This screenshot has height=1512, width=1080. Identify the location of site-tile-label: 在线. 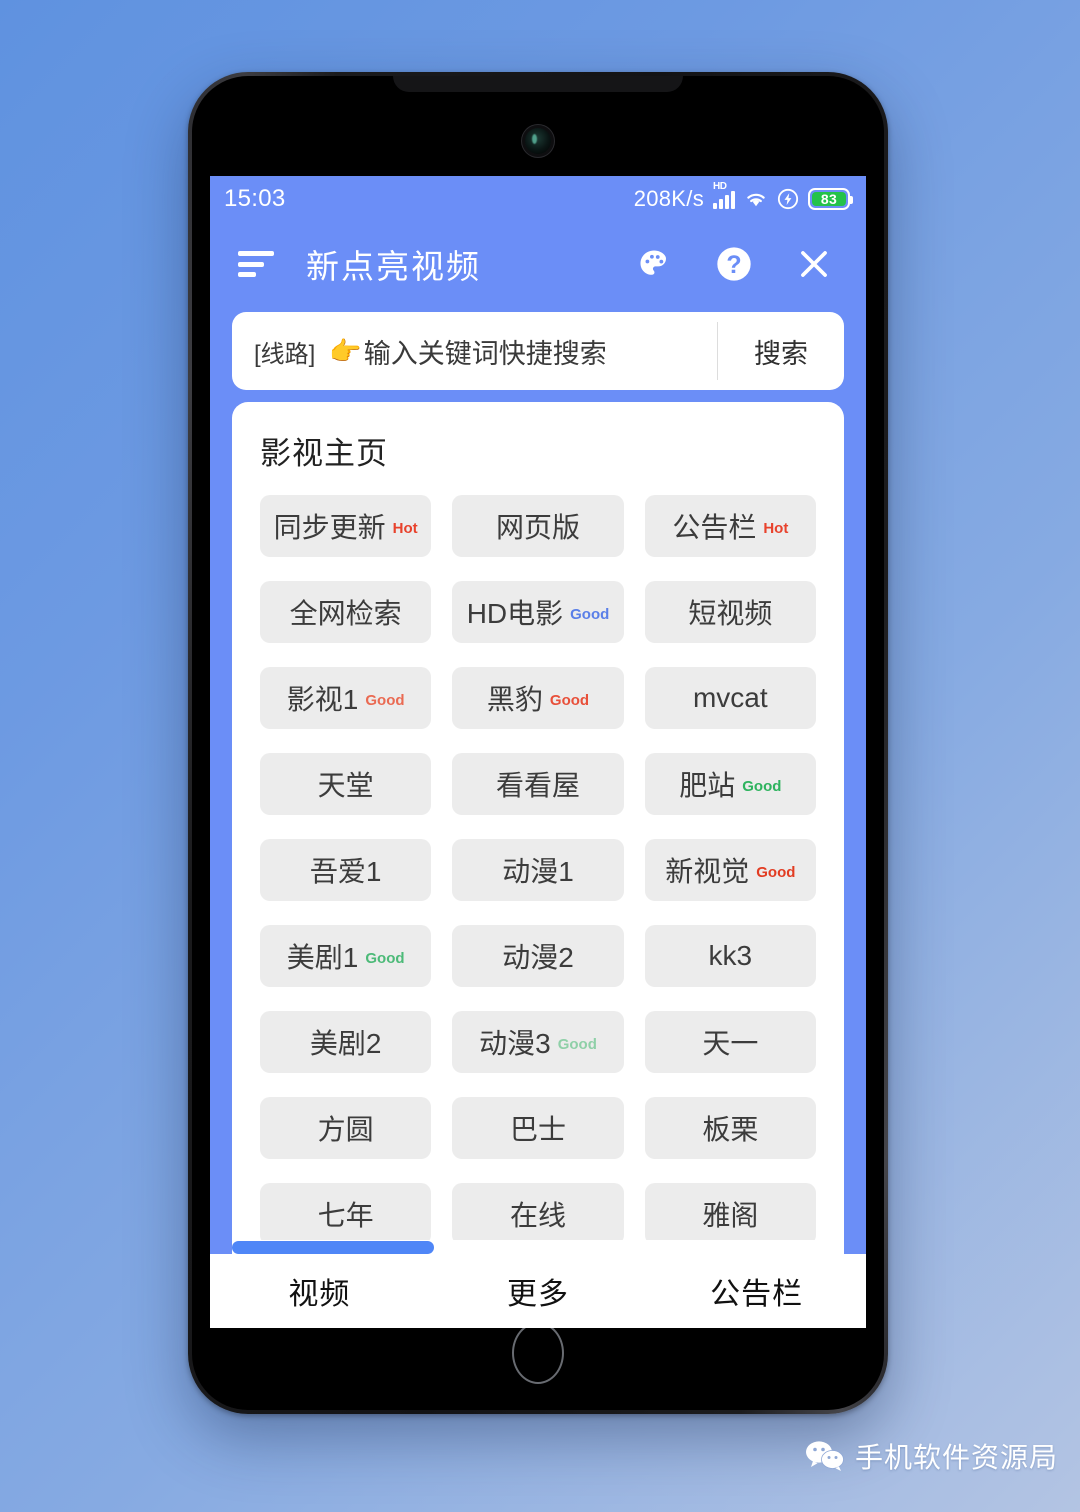
(537, 1215).